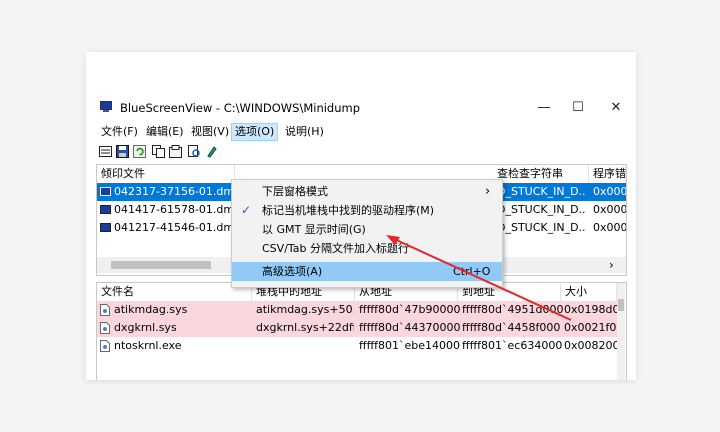 Image resolution: width=720 pixels, height=432 pixels. What do you see at coordinates (165, 132) in the screenshot?
I see `menu-edit: 编辑(E)` at bounding box center [165, 132].